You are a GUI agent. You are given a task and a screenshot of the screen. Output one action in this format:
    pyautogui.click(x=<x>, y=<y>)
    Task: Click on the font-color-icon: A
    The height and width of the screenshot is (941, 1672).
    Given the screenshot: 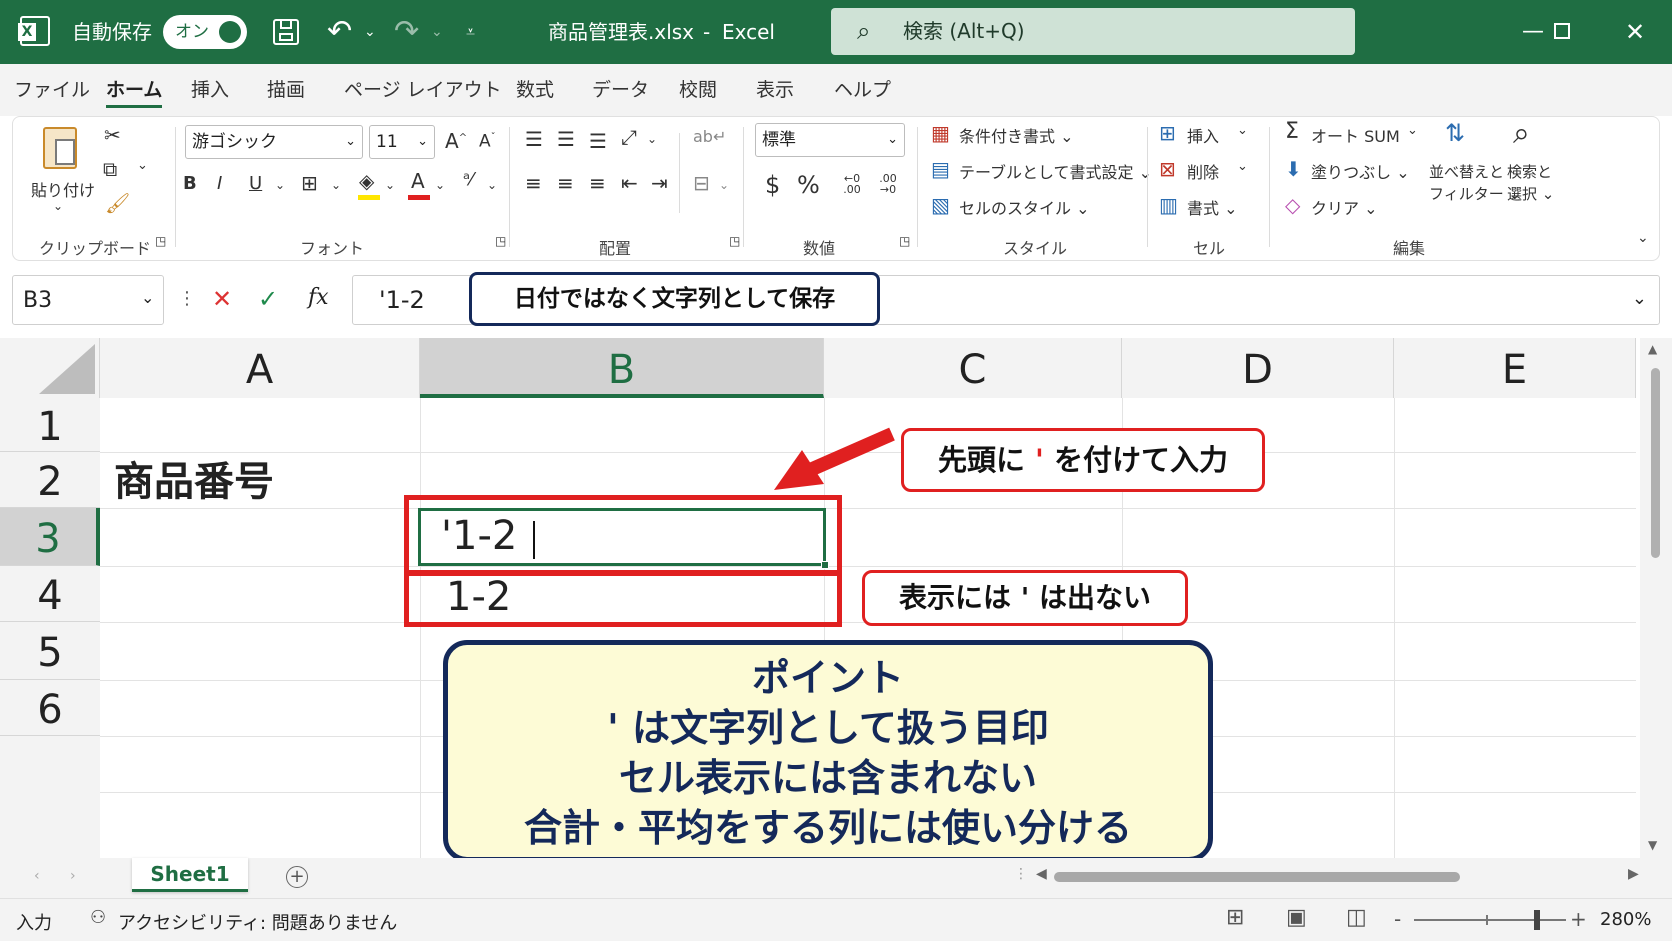 What is the action you would take?
    pyautogui.click(x=418, y=181)
    